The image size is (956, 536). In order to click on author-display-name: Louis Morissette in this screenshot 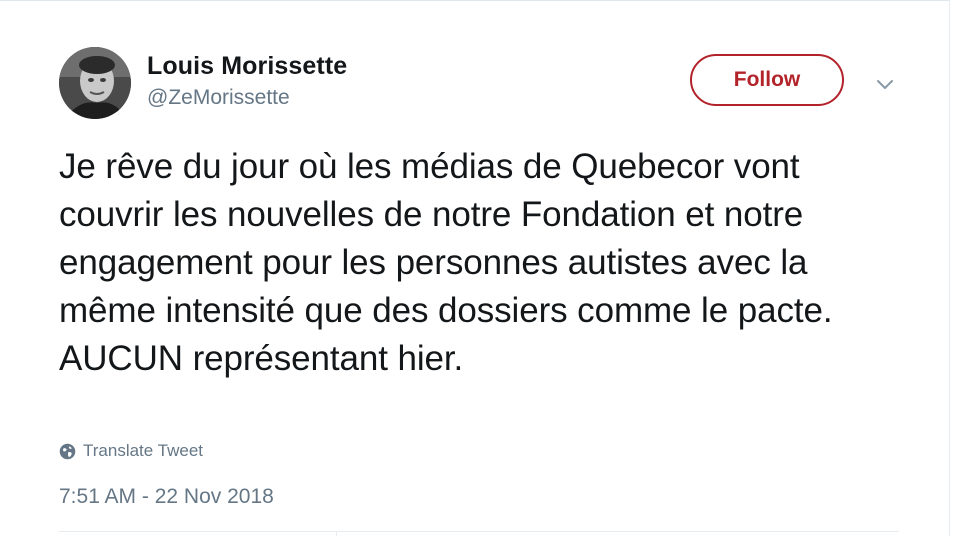, I will do `click(247, 66)`.